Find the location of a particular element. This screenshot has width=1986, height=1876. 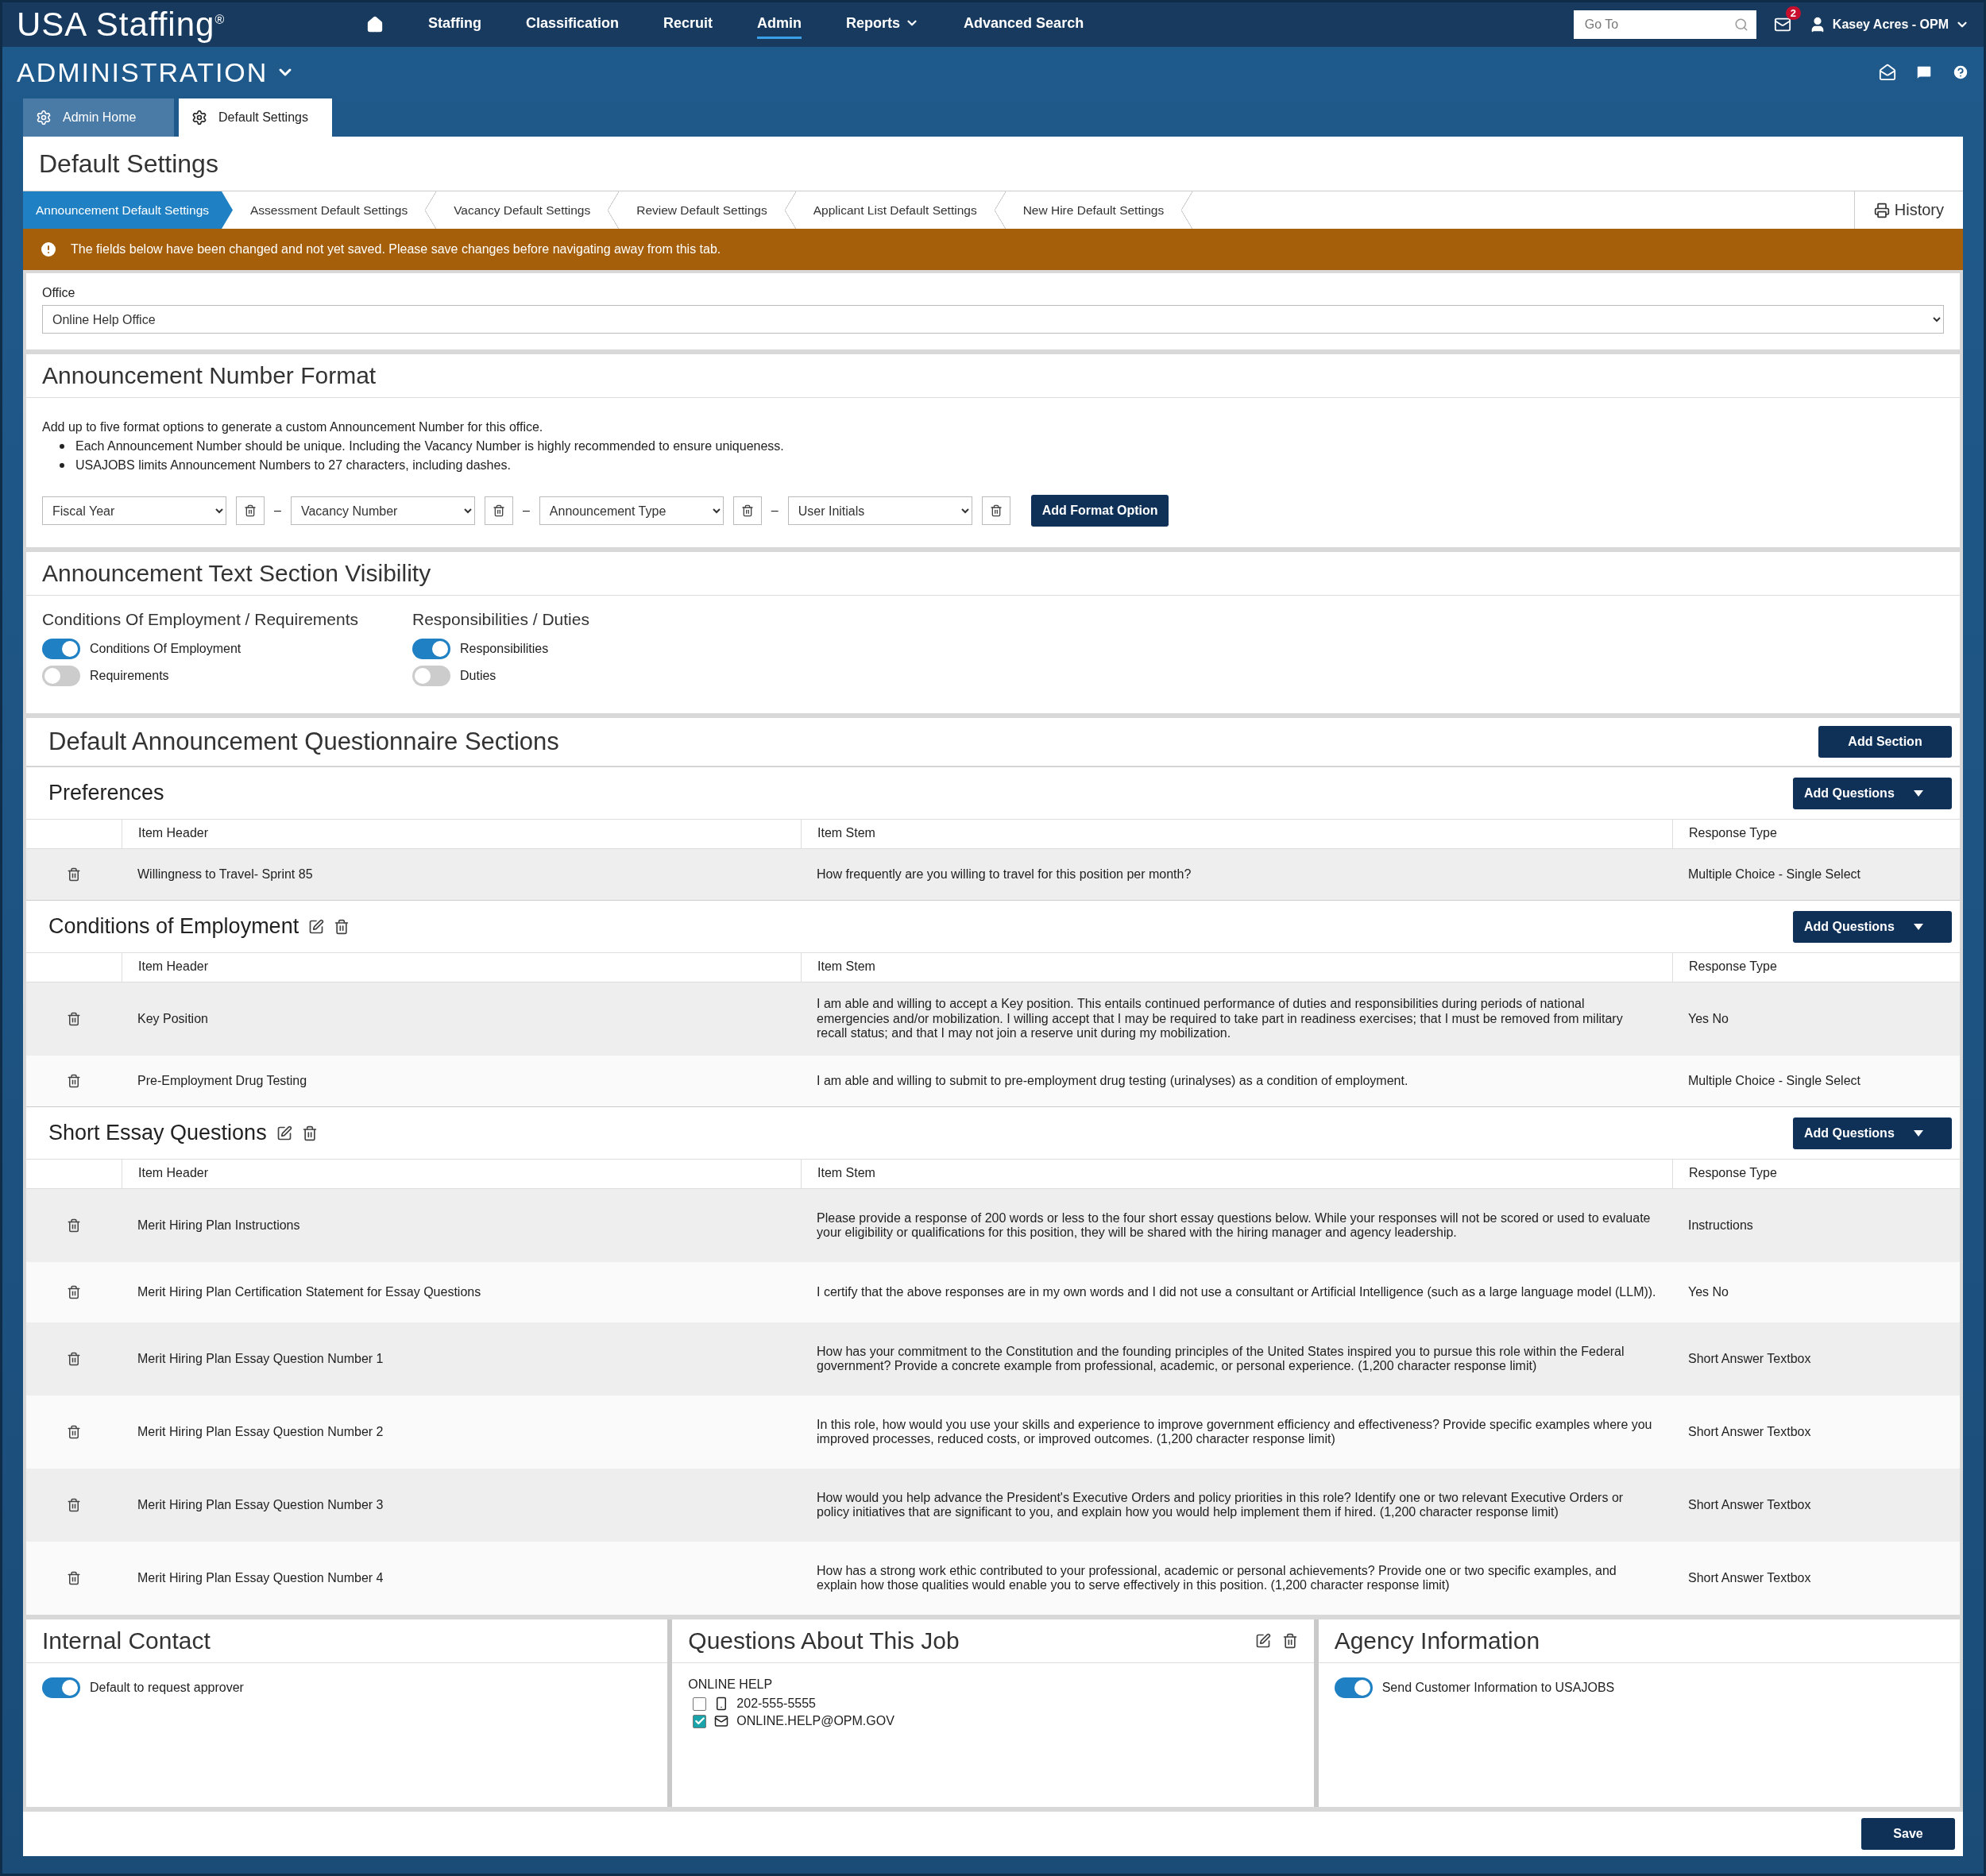

intro-text: Add up to five format options to generate a custom Announcement Number for this office. is located at coordinates (293, 427).